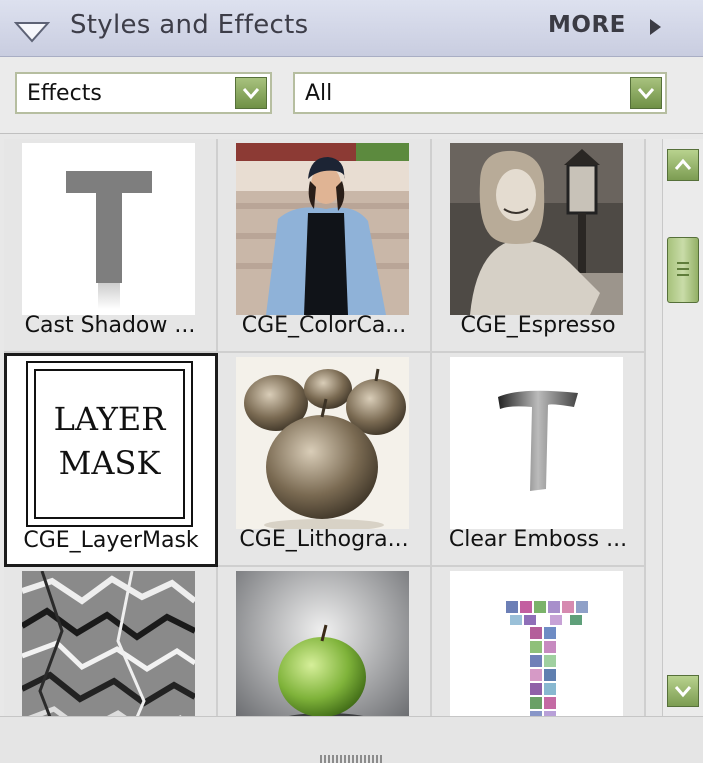 Image resolution: width=703 pixels, height=763 pixels. Describe the element at coordinates (110, 419) in the screenshot. I see `layer-mask-text-line1: LAYER` at that location.